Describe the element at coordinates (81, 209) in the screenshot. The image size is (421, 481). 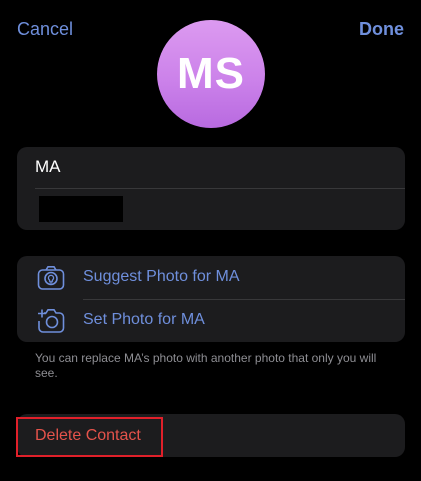
I see `redaction-block` at that location.